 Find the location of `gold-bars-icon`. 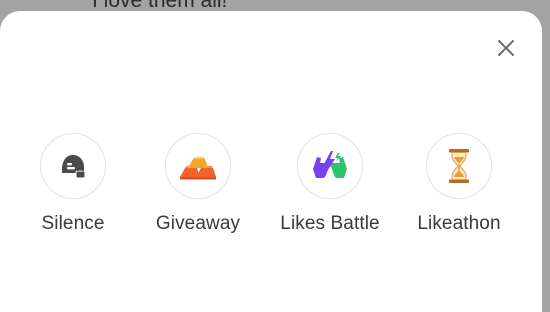

gold-bars-icon is located at coordinates (198, 168).